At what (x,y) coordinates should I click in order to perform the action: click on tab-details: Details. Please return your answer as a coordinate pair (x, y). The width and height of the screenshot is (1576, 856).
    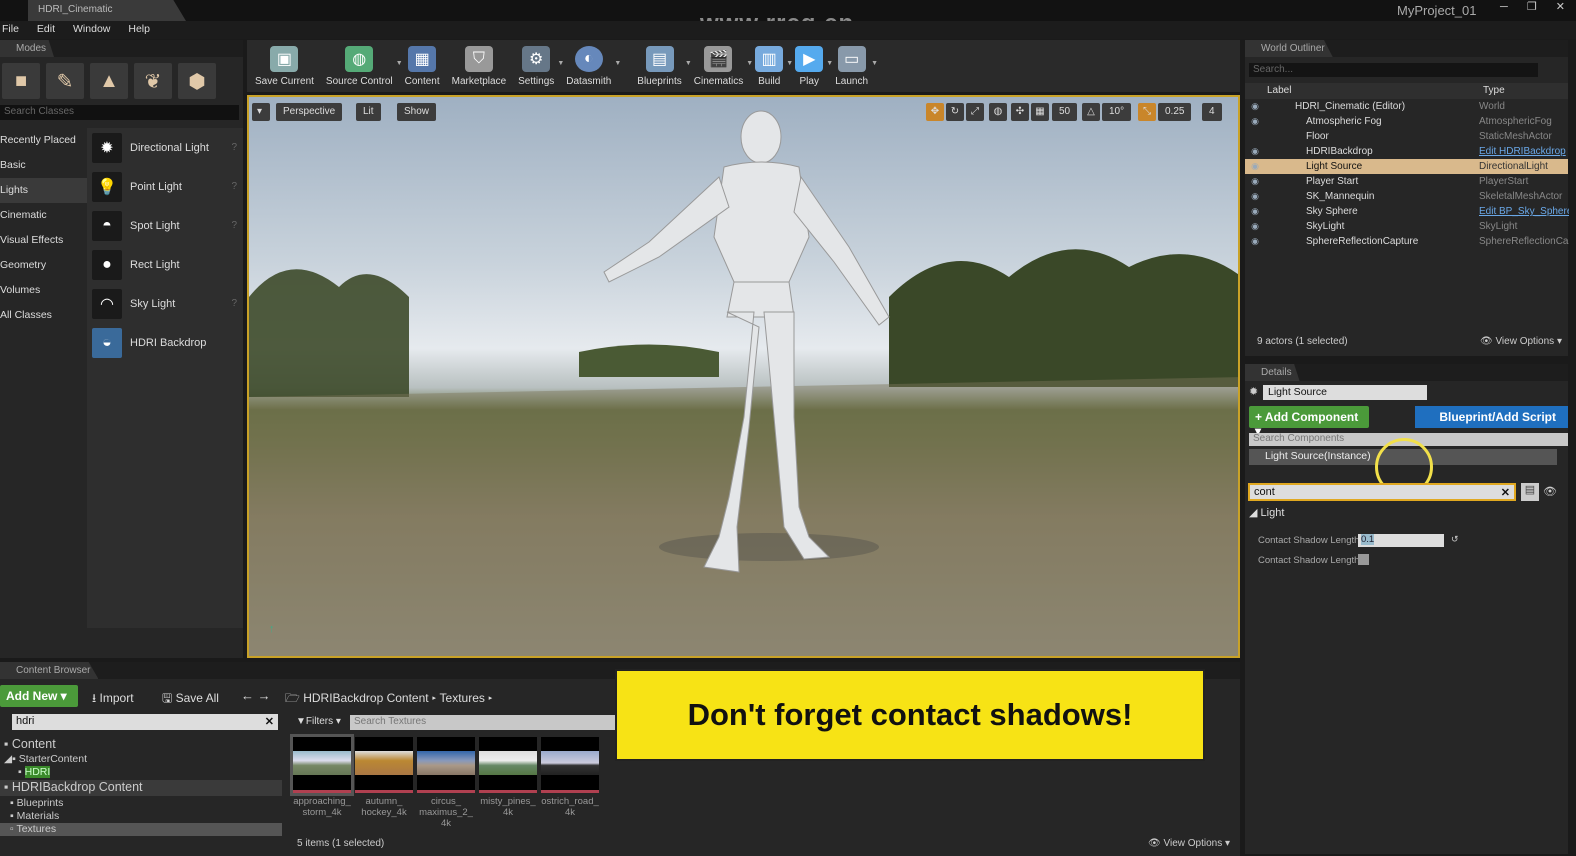
    Looking at the image, I should click on (1272, 372).